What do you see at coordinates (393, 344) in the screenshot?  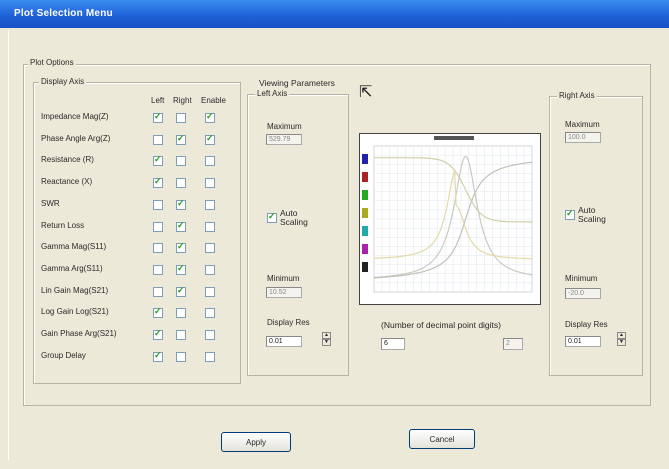 I see `left-decimal-field: 6` at bounding box center [393, 344].